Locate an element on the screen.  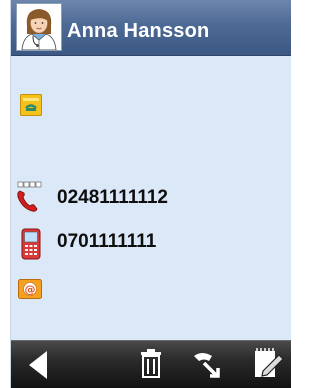
trash-icon is located at coordinates (151, 363).